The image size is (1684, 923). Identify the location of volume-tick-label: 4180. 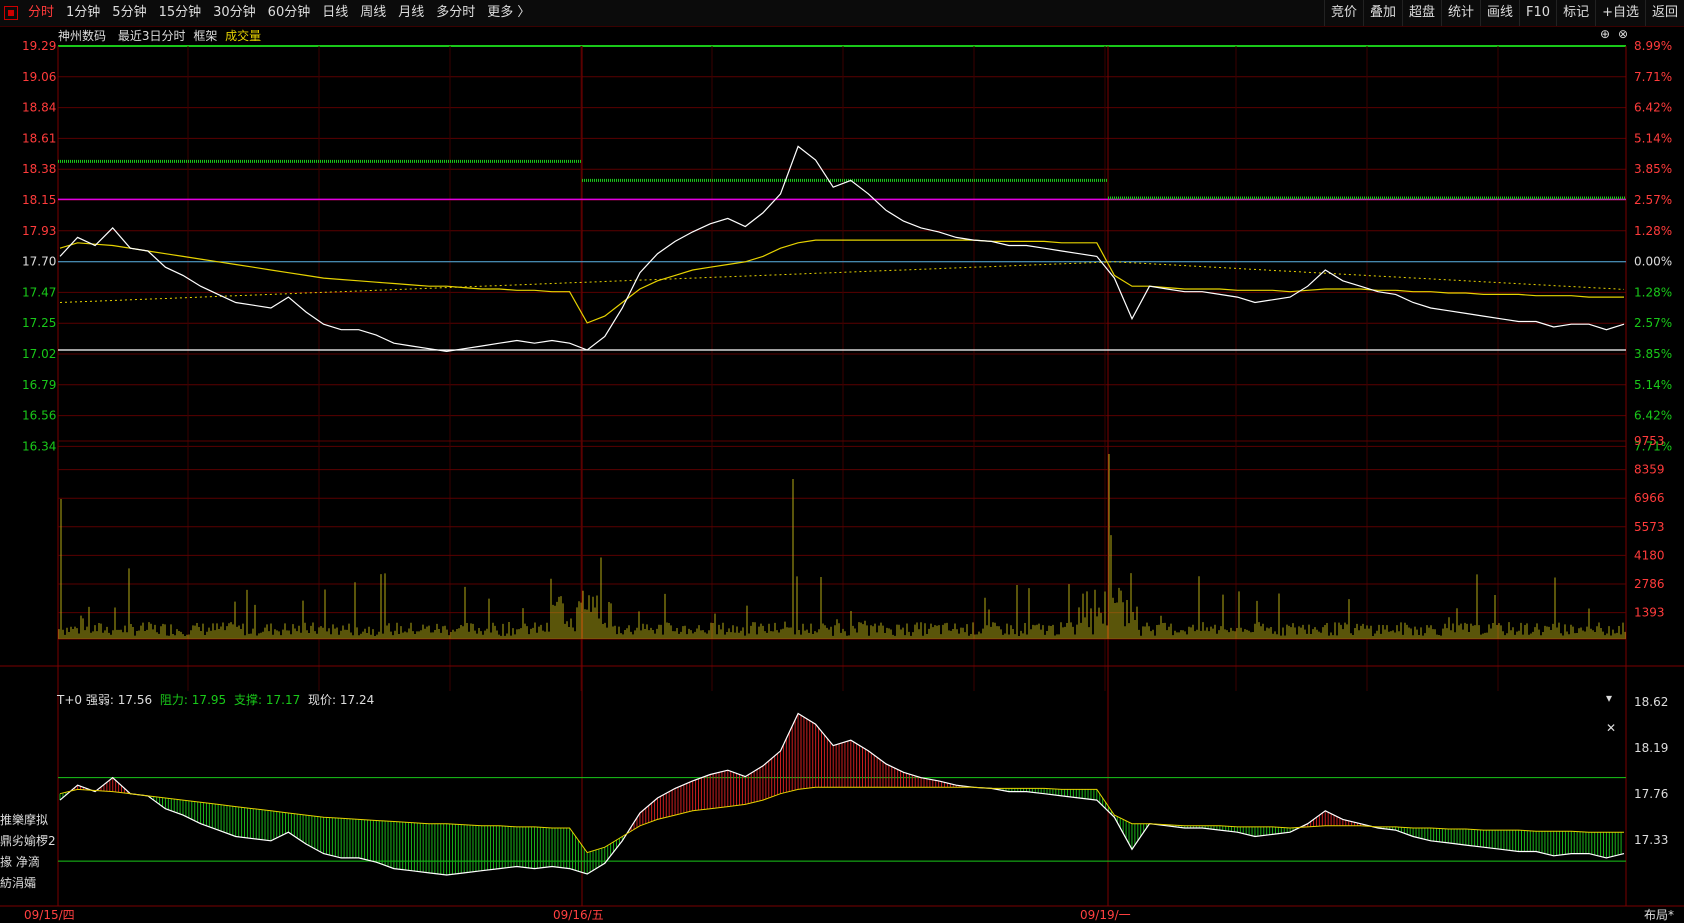
(1649, 555).